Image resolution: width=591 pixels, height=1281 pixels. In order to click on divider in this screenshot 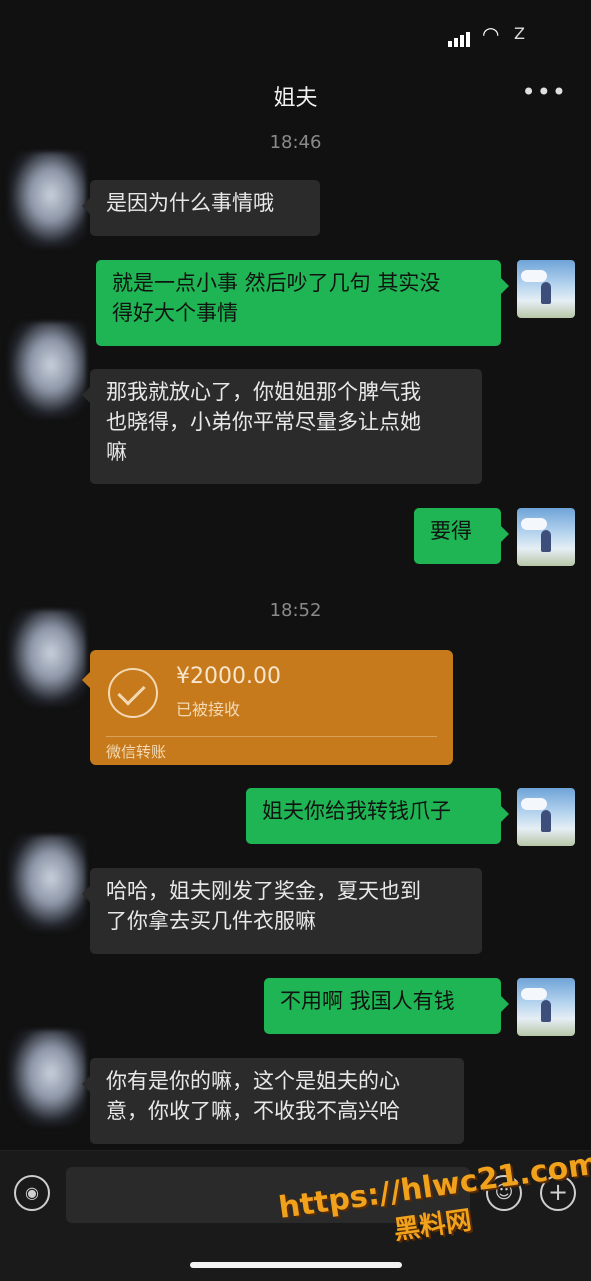, I will do `click(271, 736)`.